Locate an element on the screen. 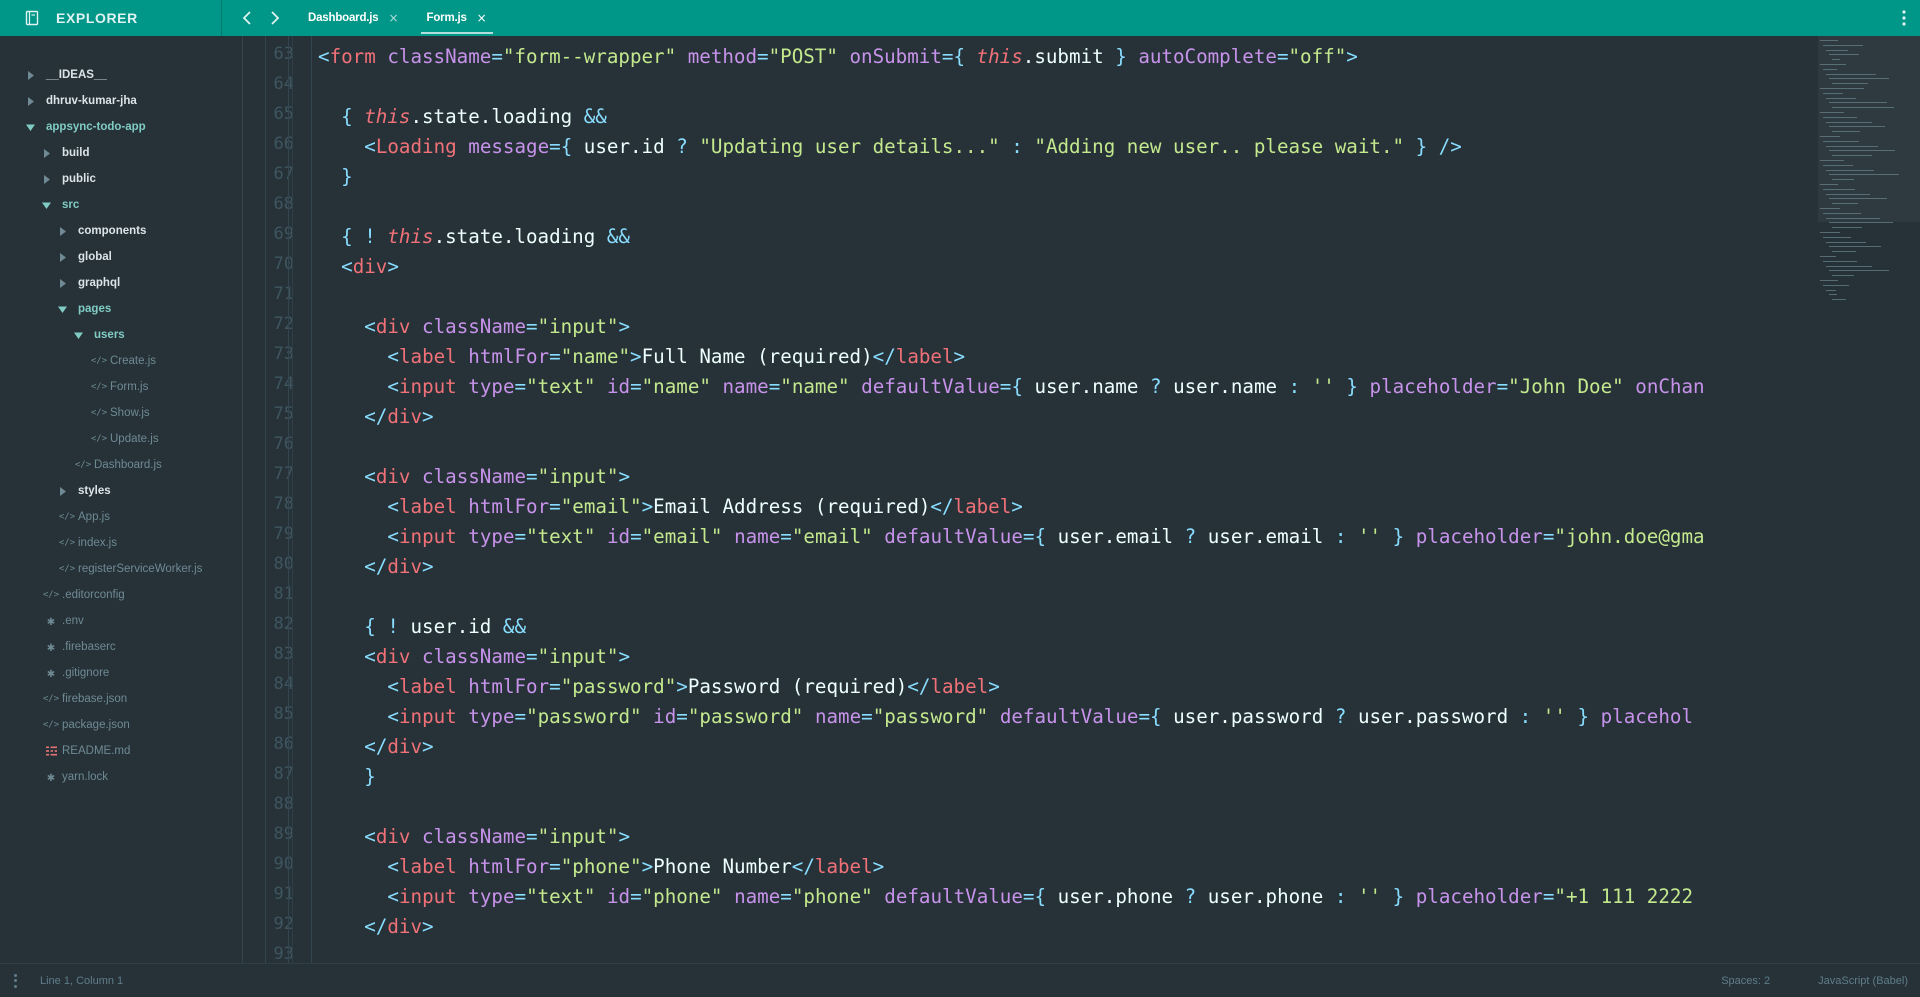 The height and width of the screenshot is (997, 1920). syntax-mode: JavaScript (Babel) is located at coordinates (1863, 981).